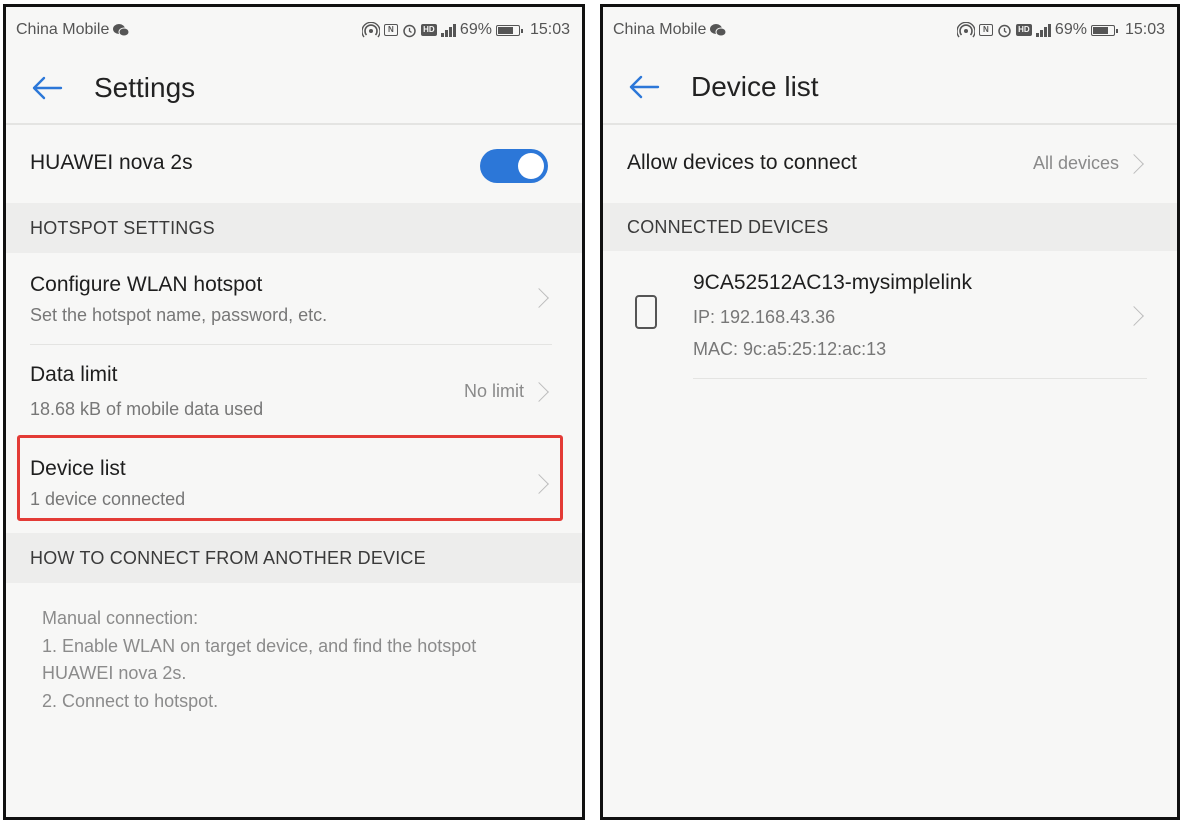  I want to click on device-ip: IP: 192.168.43.36, so click(764, 317).